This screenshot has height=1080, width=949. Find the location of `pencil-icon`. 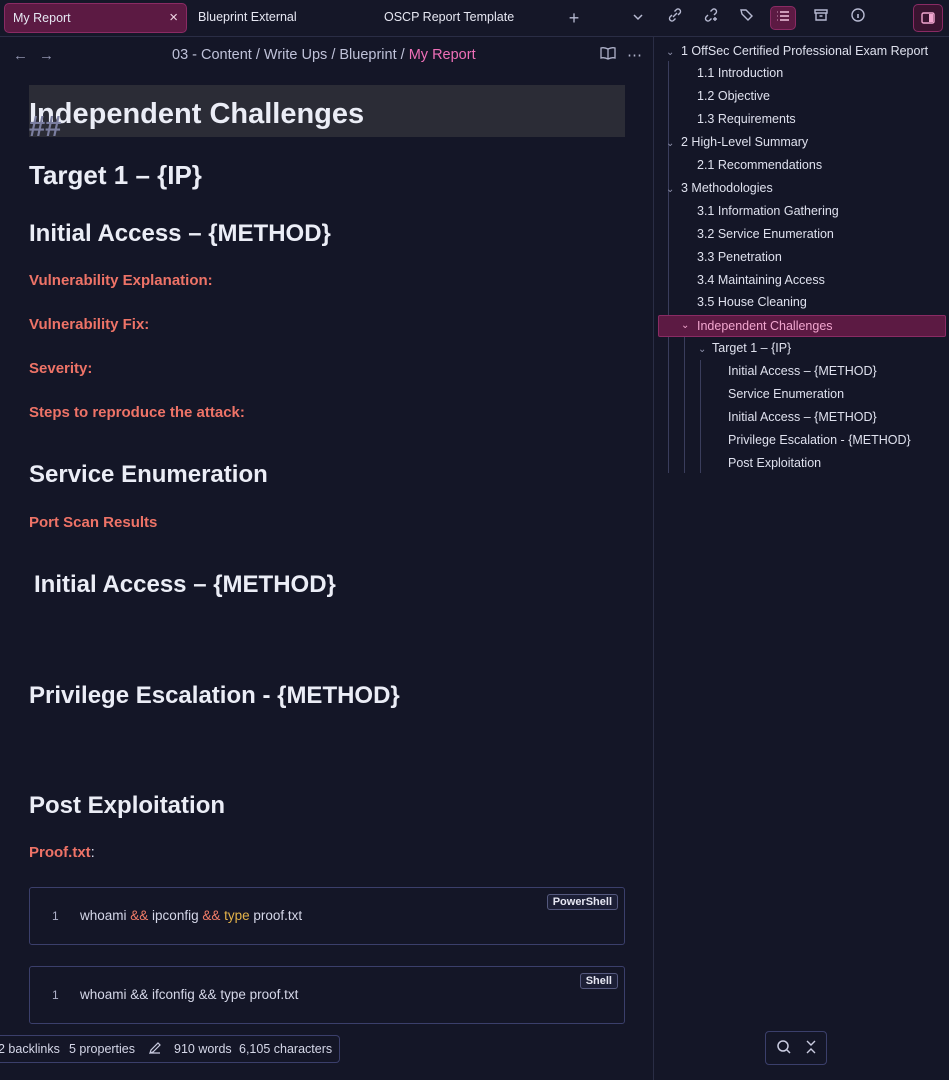

pencil-icon is located at coordinates (155, 1049).